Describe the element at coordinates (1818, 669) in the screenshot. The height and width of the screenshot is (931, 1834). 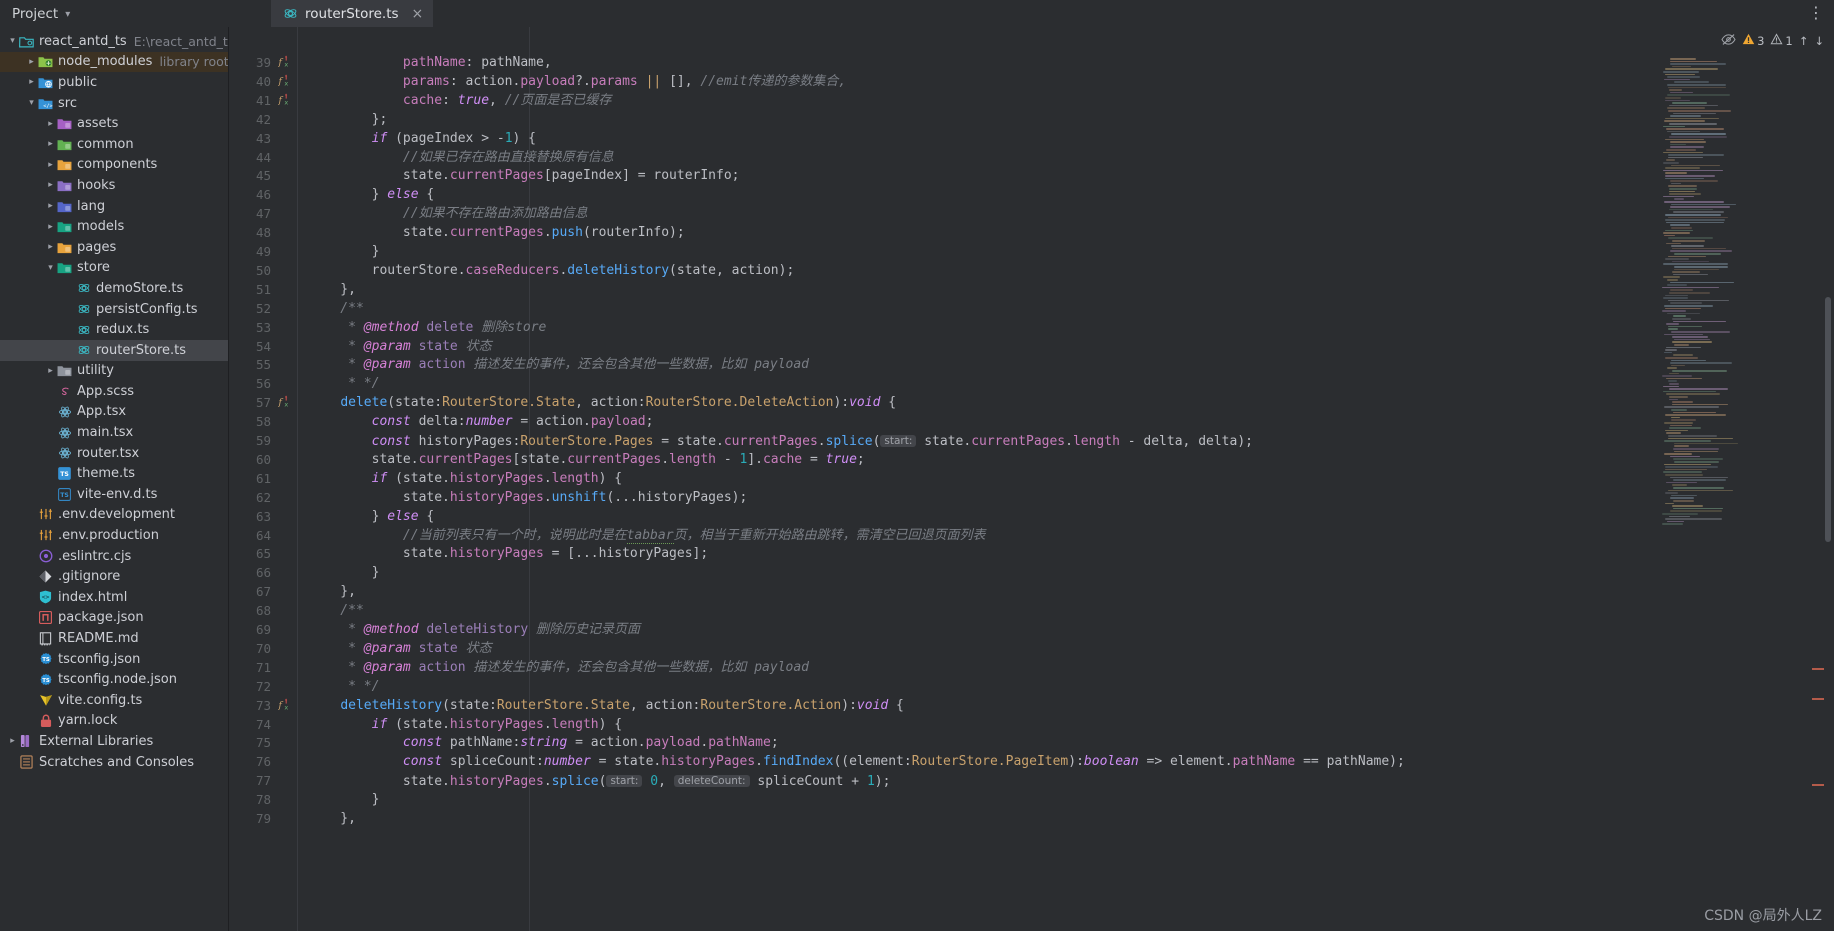
I see `stripe-marker` at that location.